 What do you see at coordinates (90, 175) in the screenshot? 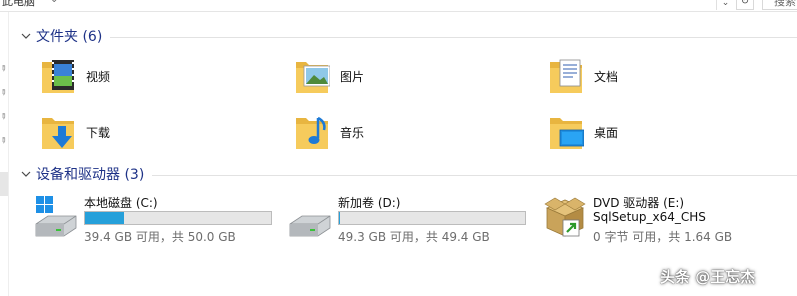
I see `section-title: 设备和驱动器 (3)` at bounding box center [90, 175].